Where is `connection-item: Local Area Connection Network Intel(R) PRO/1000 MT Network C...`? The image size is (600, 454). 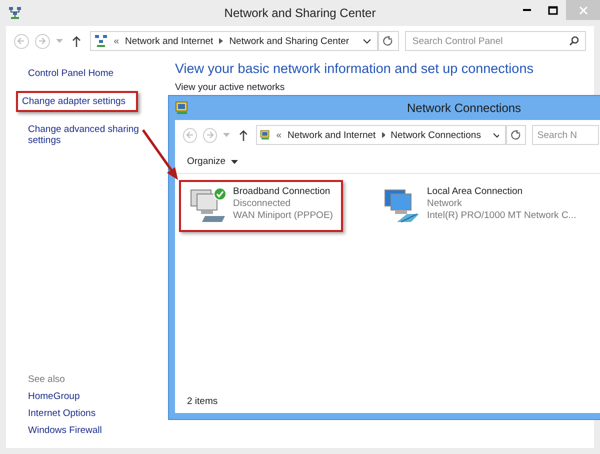
connection-item: Local Area Connection Network Intel(R) PRO/1000 MT Network C... is located at coordinates (479, 206).